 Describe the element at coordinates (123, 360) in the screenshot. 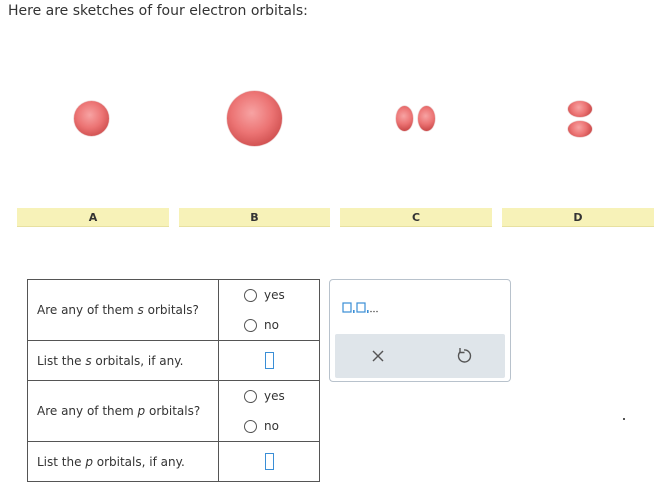

I see `question-s-list: List the s orbitals, if any.` at that location.